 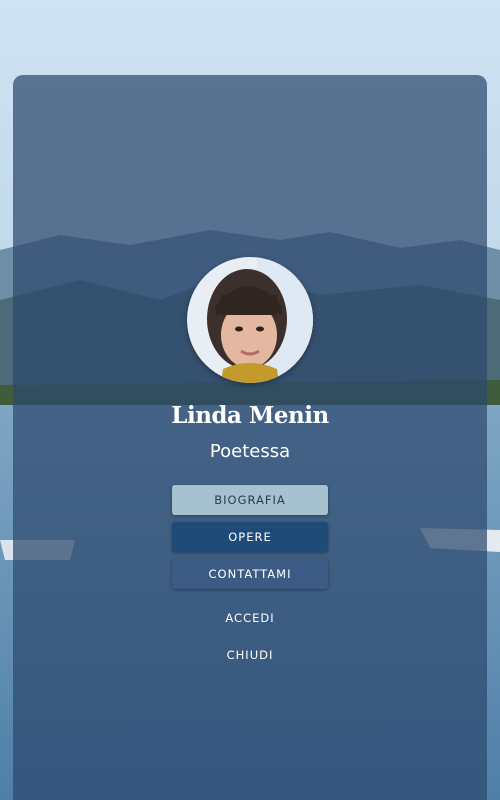 I want to click on menu-button-contattami: CONTATTAMI, so click(x=250, y=574).